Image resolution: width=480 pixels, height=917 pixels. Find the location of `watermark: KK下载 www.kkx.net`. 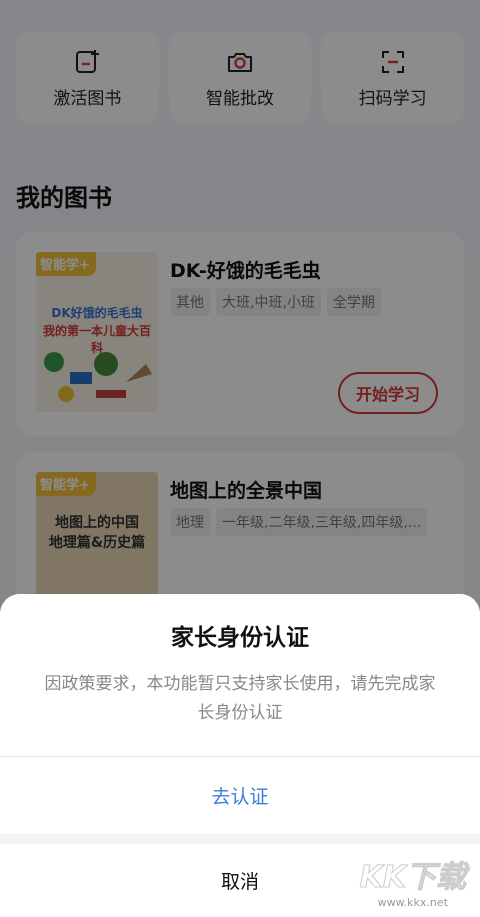

watermark: KK下载 www.kkx.net is located at coordinates (412, 881).